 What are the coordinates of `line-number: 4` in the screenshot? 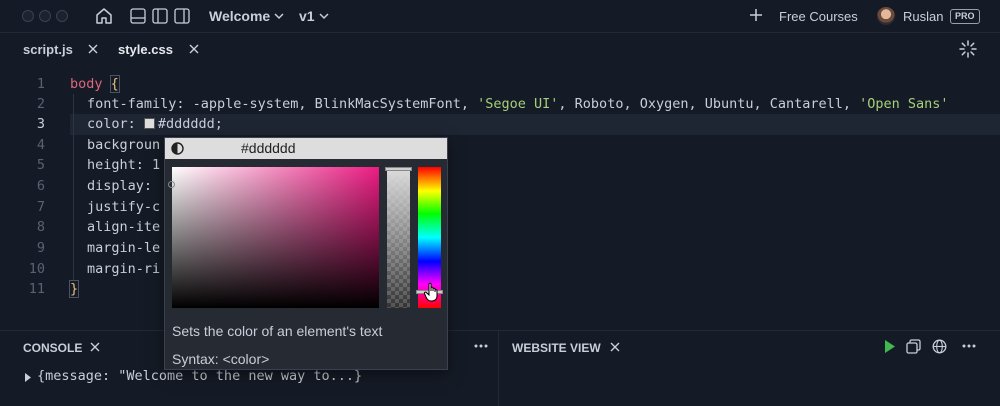 It's located at (40, 145).